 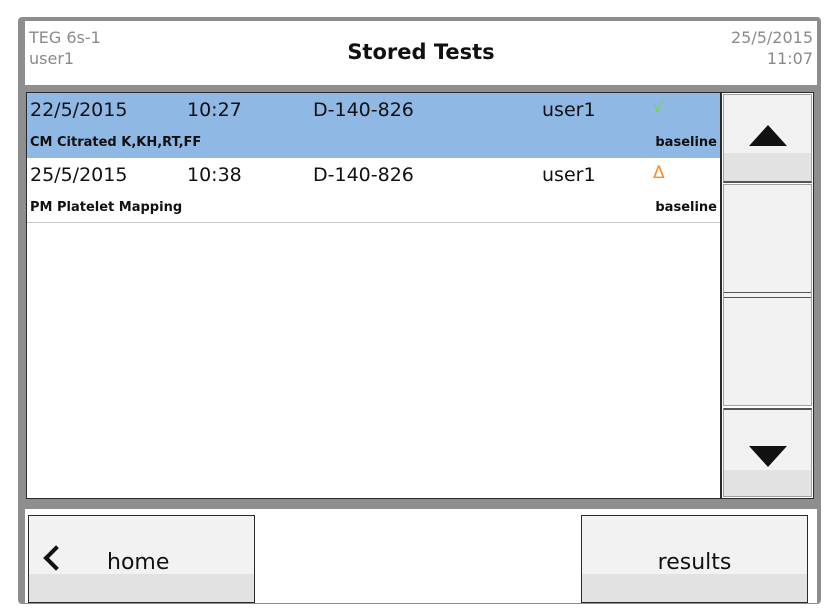 I want to click on results-button: results, so click(x=694, y=559).